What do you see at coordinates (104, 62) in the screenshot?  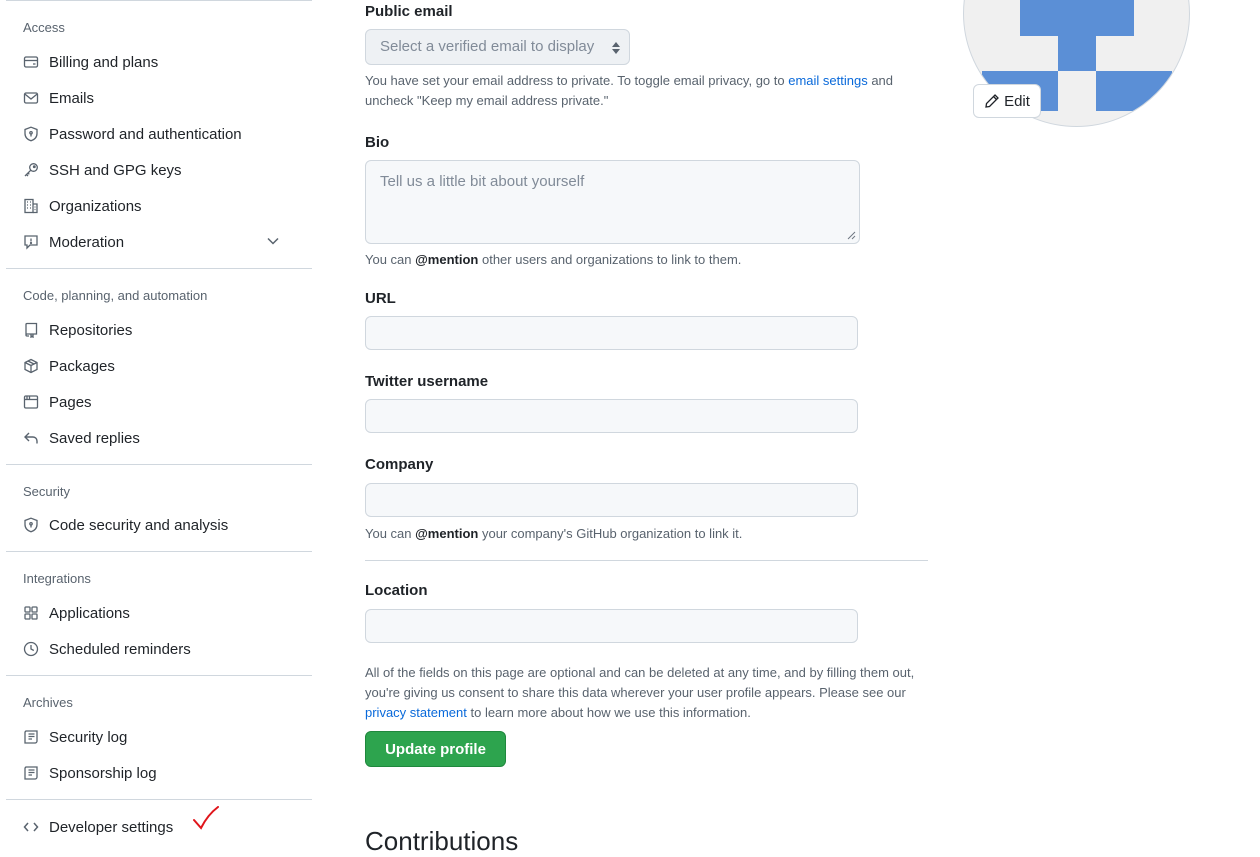 I see `sidebar-item-label: Billing and plans` at bounding box center [104, 62].